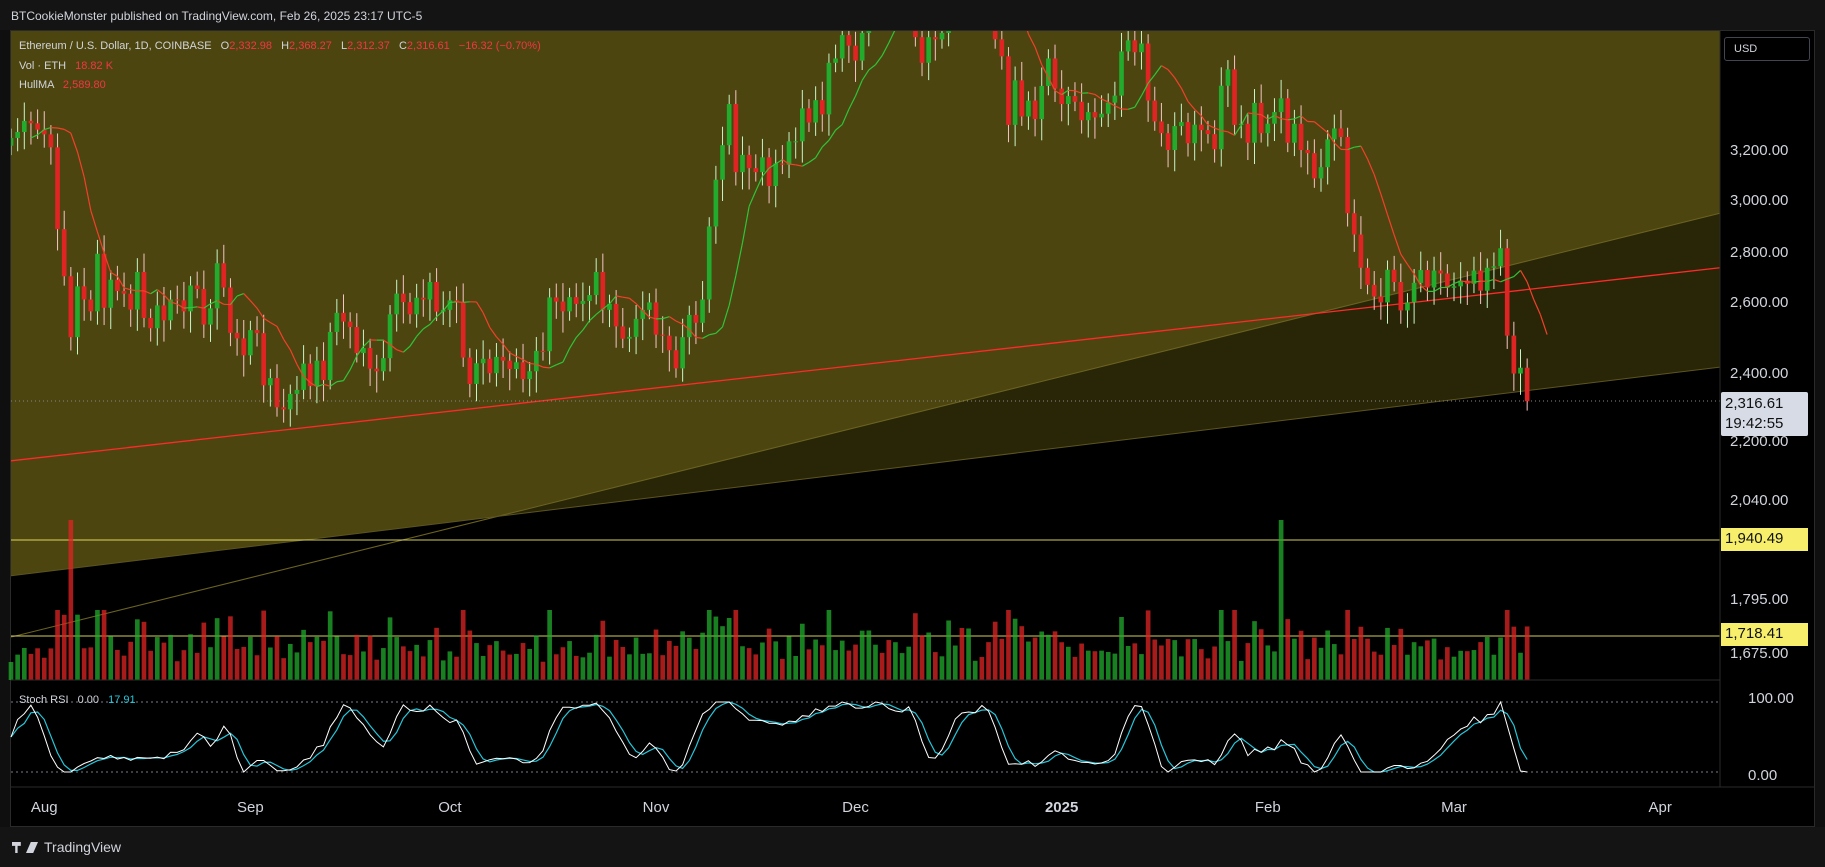 This screenshot has height=867, width=1825. Describe the element at coordinates (428, 46) in the screenshot. I see `close-value: 2,316.61` at that location.